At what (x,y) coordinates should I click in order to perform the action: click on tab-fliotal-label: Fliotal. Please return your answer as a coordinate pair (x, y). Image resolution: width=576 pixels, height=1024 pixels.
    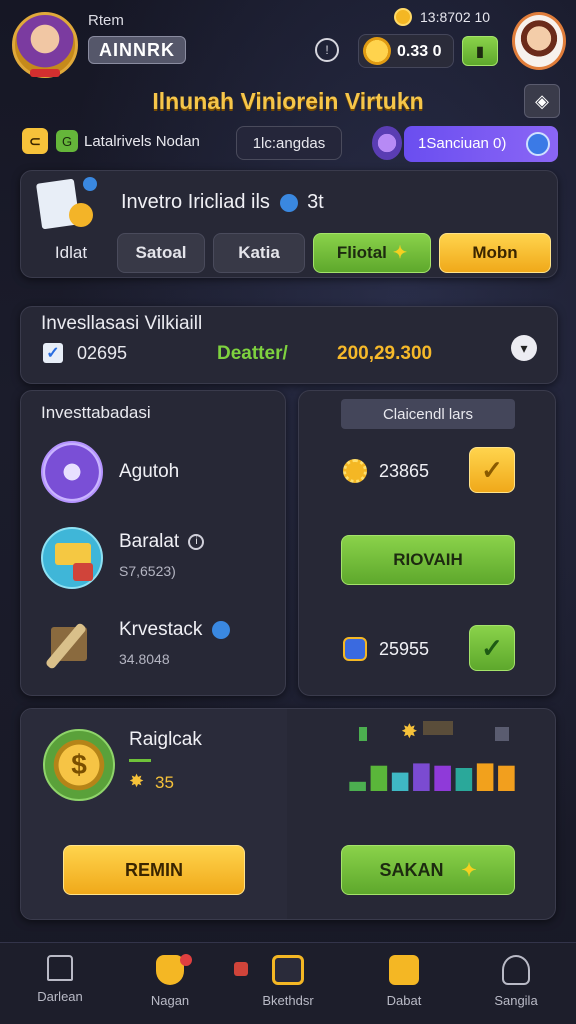
    Looking at the image, I should click on (361, 252).